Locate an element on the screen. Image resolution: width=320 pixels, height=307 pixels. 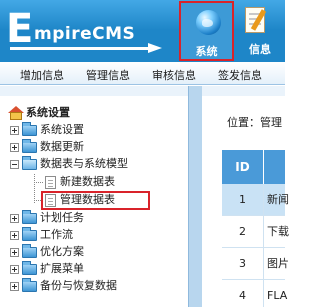
logo-underline is located at coordinates (80, 48).